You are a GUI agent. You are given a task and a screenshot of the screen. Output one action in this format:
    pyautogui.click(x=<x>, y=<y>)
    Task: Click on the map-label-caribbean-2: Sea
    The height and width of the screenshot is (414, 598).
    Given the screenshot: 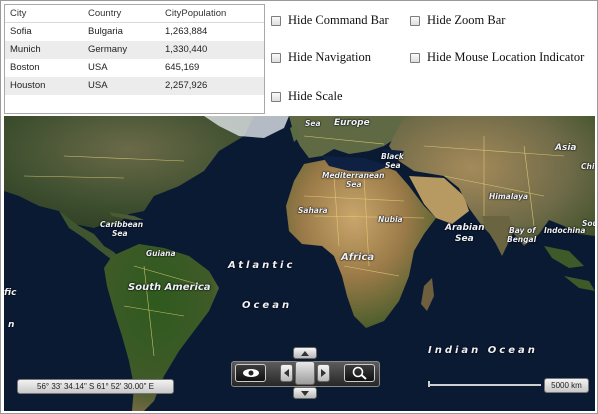 What is the action you would take?
    pyautogui.click(x=120, y=233)
    